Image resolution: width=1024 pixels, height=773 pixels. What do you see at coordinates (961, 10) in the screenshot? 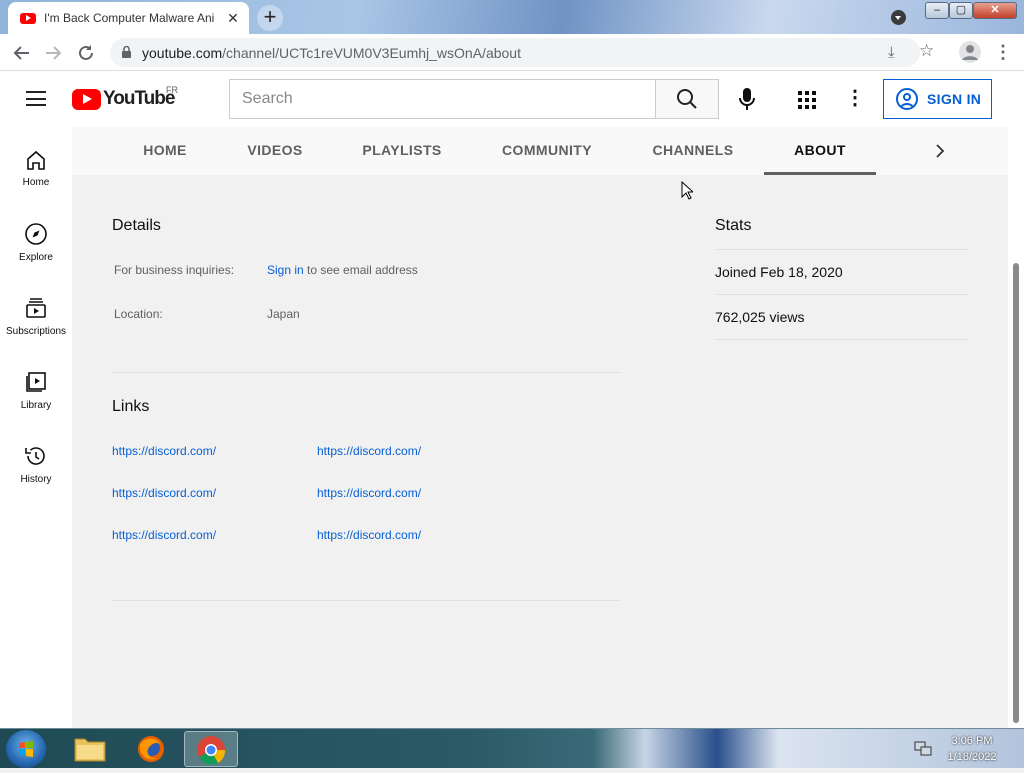
I see `window-maximize-button: ▢` at bounding box center [961, 10].